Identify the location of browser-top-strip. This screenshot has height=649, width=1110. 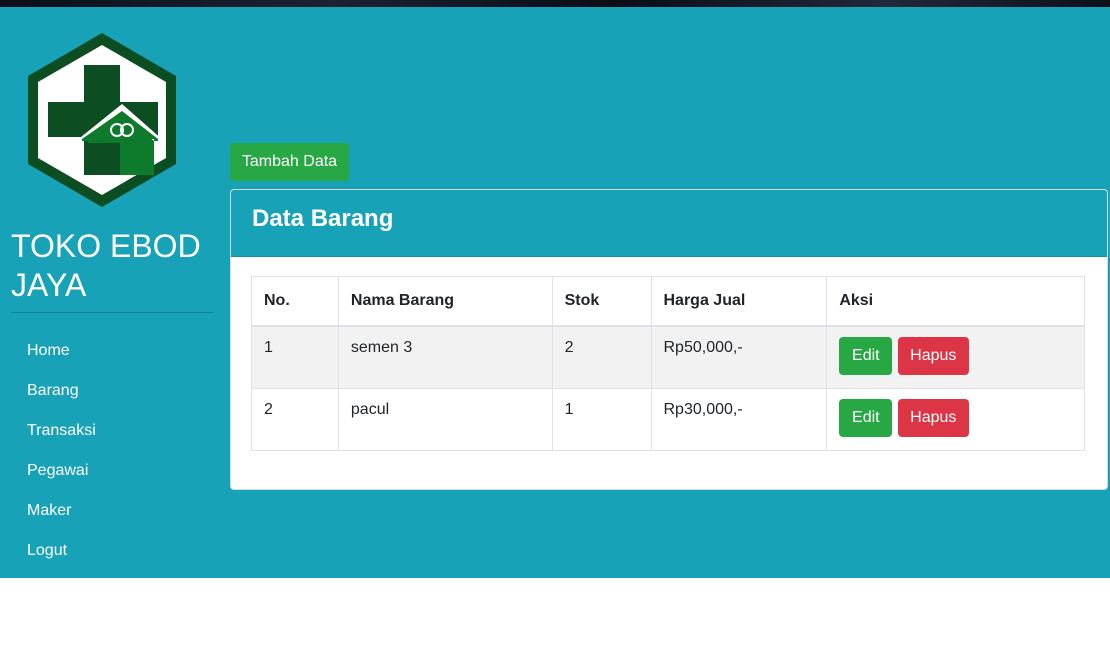
(555, 3).